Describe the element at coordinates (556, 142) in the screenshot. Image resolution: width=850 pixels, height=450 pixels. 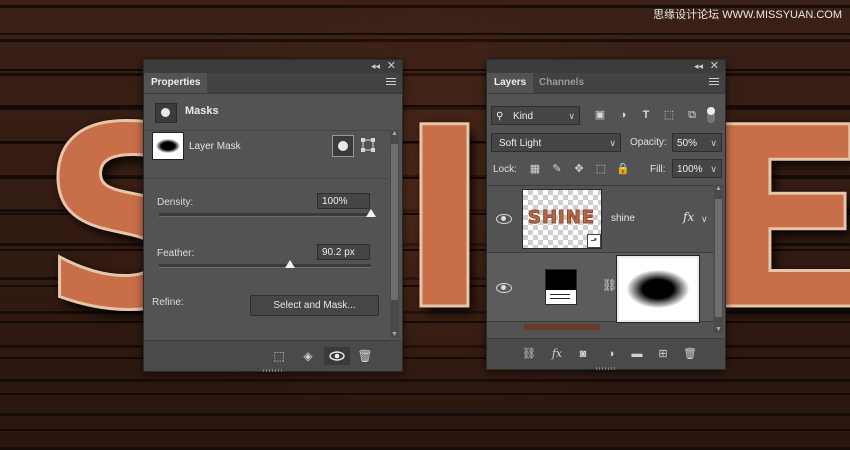
I see `blend-mode-select: Soft Light ∨` at that location.